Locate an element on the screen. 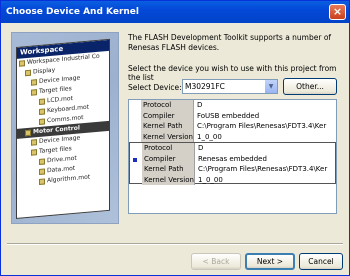 This screenshot has width=350, height=276. window-title: Choose Device And Kernel is located at coordinates (72, 12).